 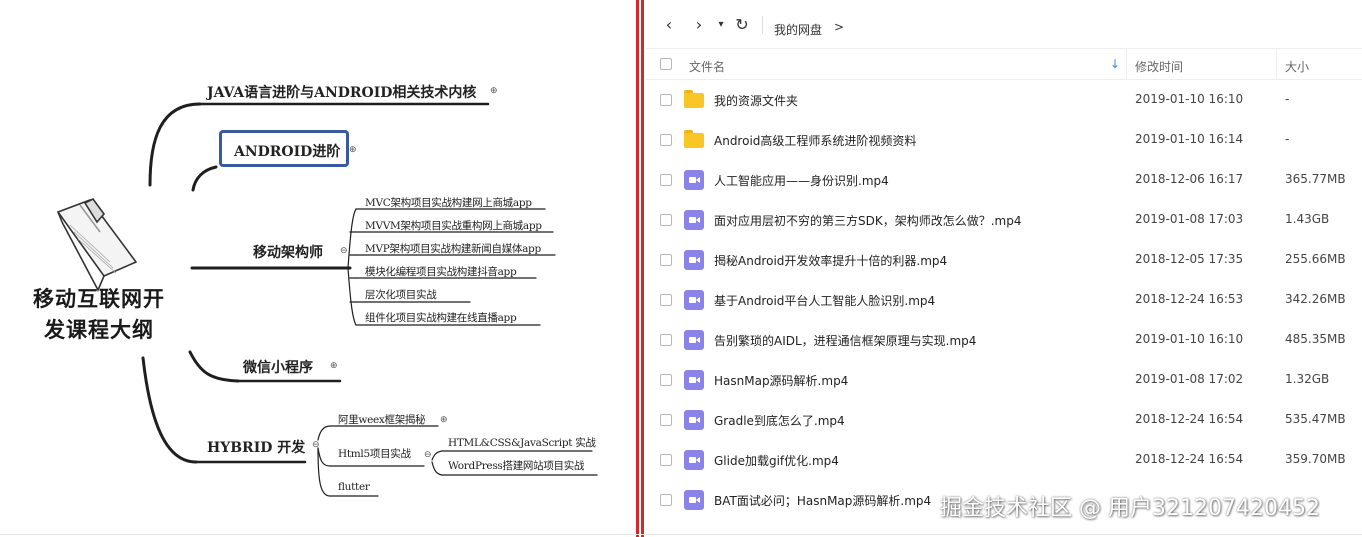 I want to click on refresh-icon: ↻, so click(x=742, y=25).